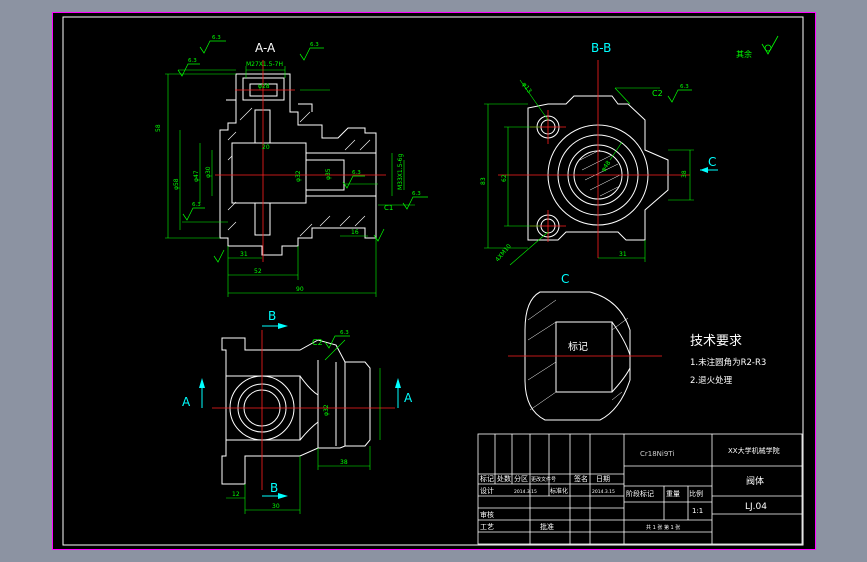 The height and width of the screenshot is (562, 867). I want to click on tb-design-date: 2014.3.15, so click(525, 492).